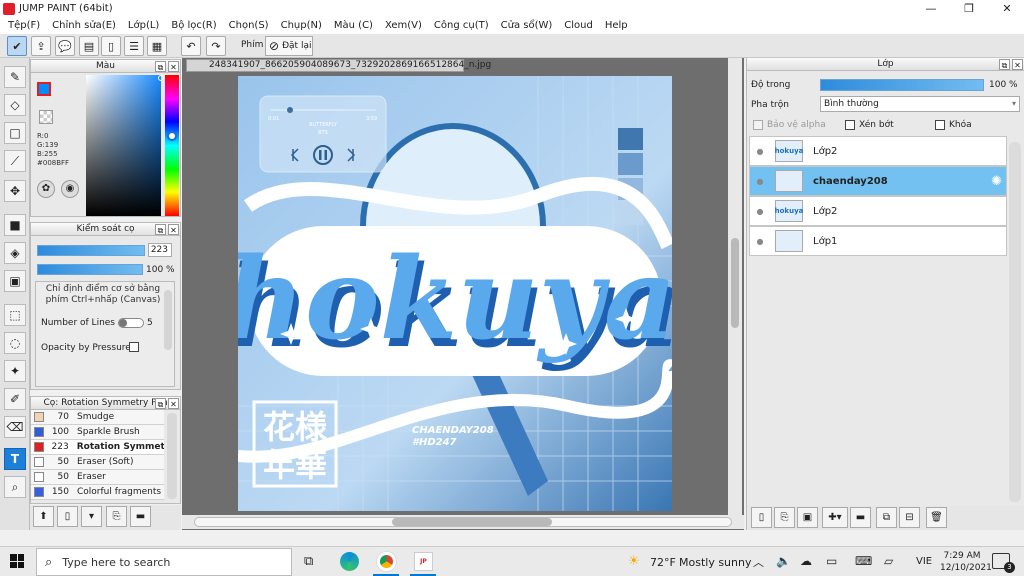 Image resolution: width=1024 pixels, height=576 pixels. I want to click on cloud-icon: ☁, so click(806, 561).